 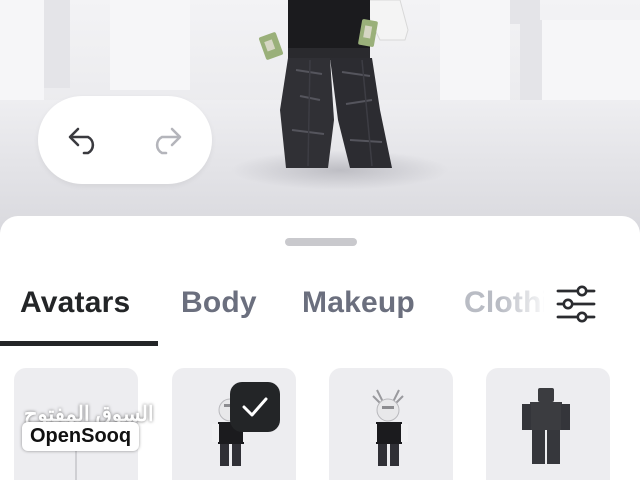 I want to click on tab-body: Body, so click(x=219, y=303).